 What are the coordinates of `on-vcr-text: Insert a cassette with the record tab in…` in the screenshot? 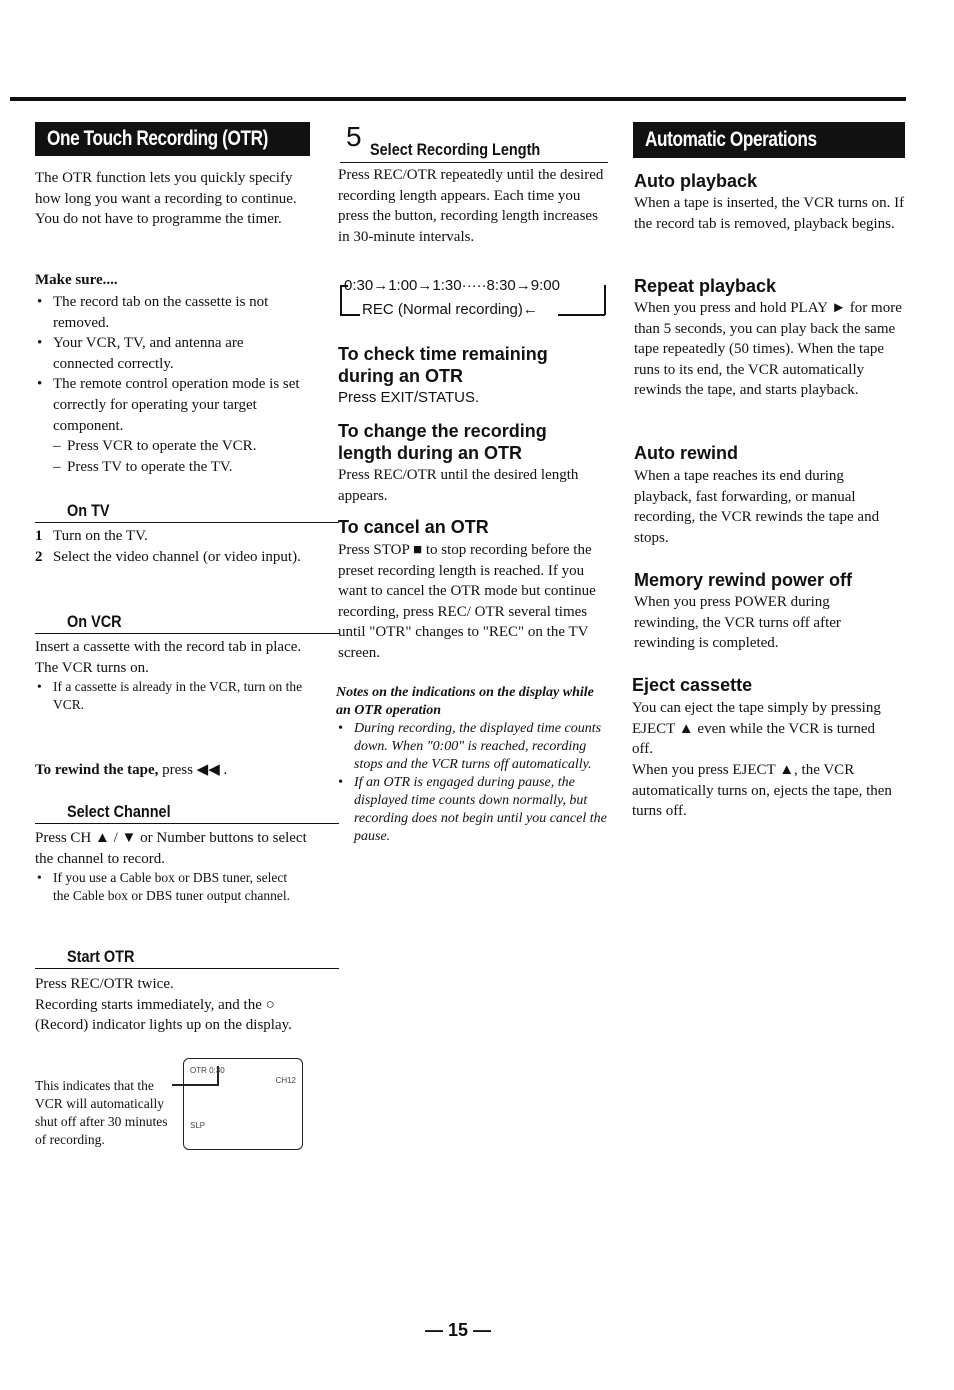 It's located at (168, 647).